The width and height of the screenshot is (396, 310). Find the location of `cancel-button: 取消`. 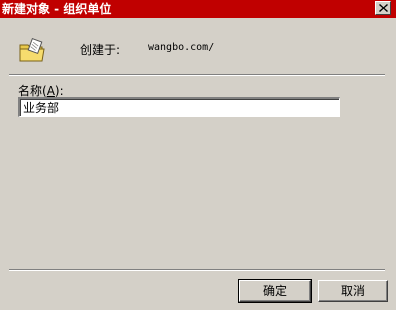

cancel-button: 取消 is located at coordinates (353, 291).